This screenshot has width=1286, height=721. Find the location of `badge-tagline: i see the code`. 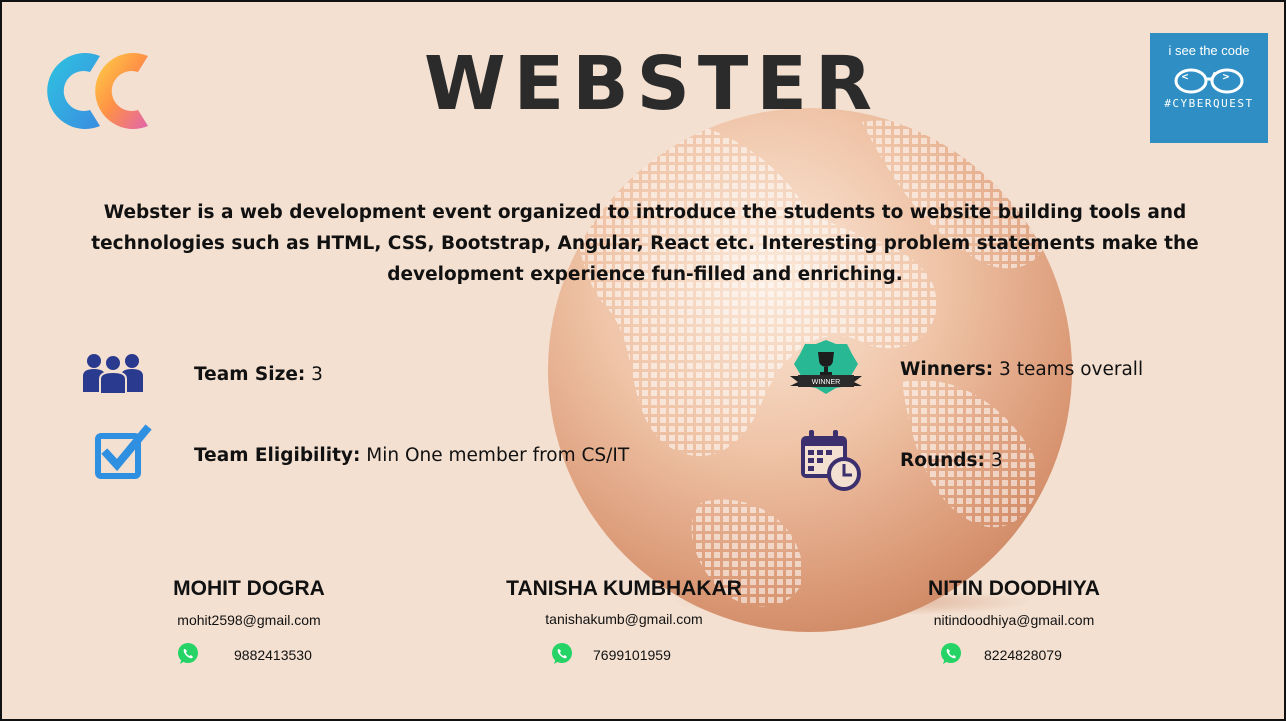

badge-tagline: i see the code is located at coordinates (1209, 50).